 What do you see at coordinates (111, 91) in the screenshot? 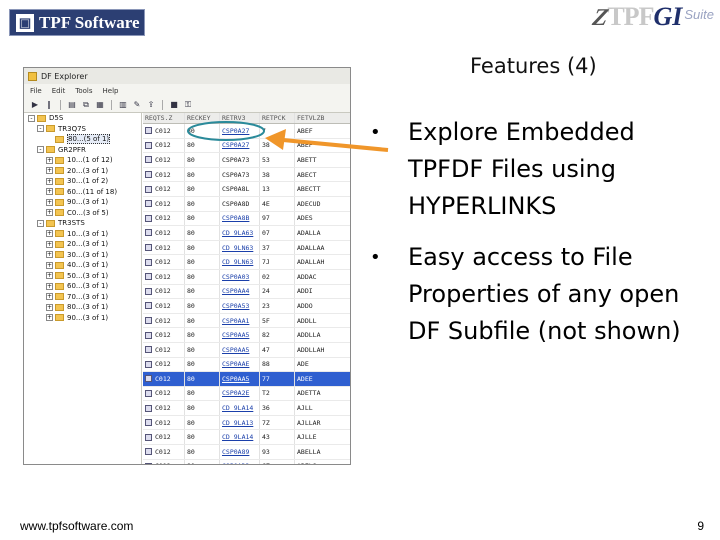
I see `menu-item-help: Help` at bounding box center [111, 91].